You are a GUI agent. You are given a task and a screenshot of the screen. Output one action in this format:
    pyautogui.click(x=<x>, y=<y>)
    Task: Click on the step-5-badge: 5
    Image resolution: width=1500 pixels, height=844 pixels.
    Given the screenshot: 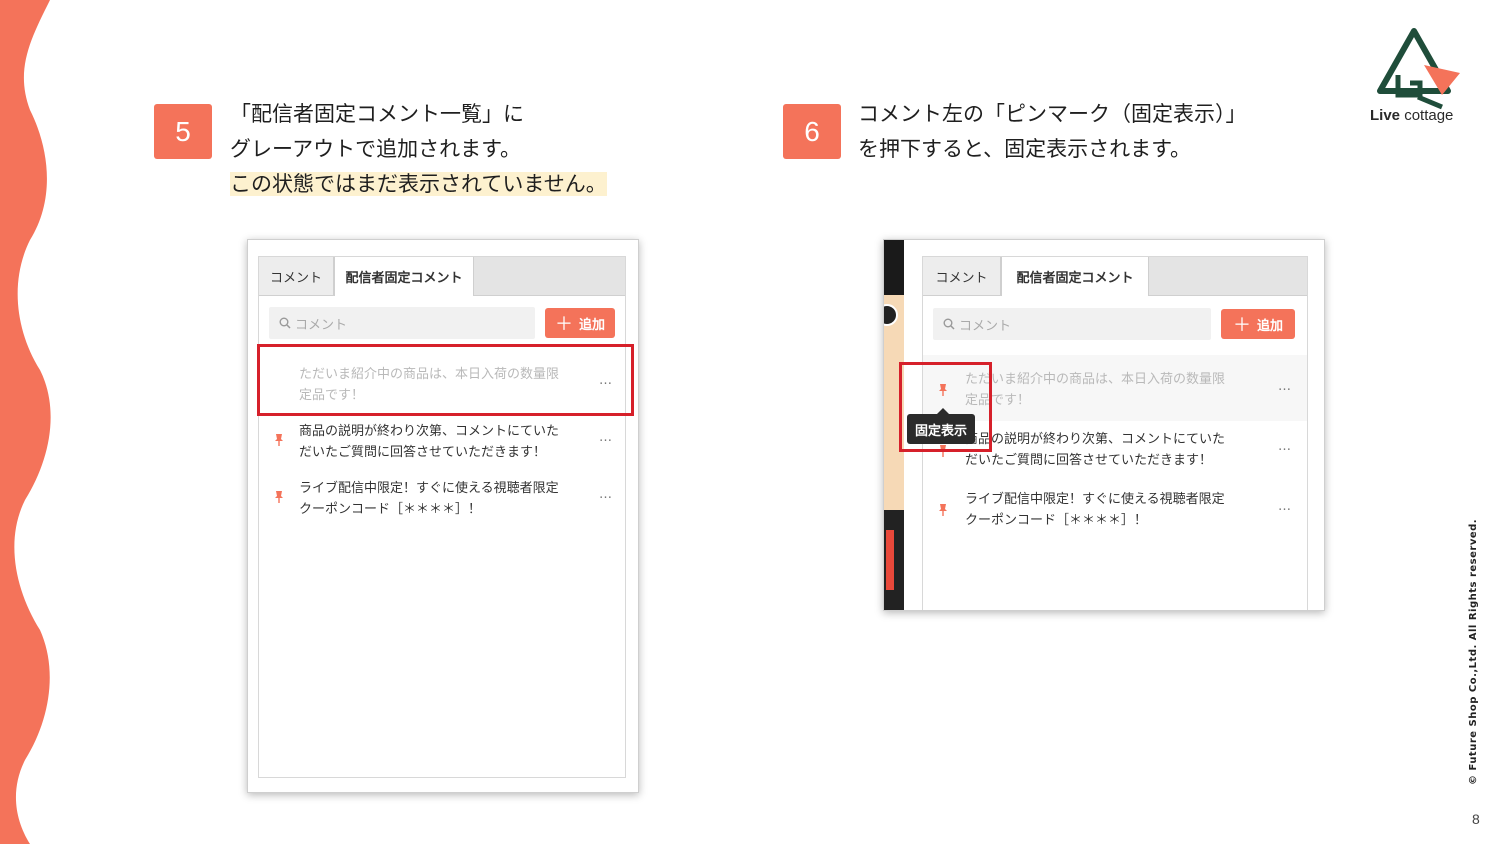 What is the action you would take?
    pyautogui.click(x=183, y=131)
    